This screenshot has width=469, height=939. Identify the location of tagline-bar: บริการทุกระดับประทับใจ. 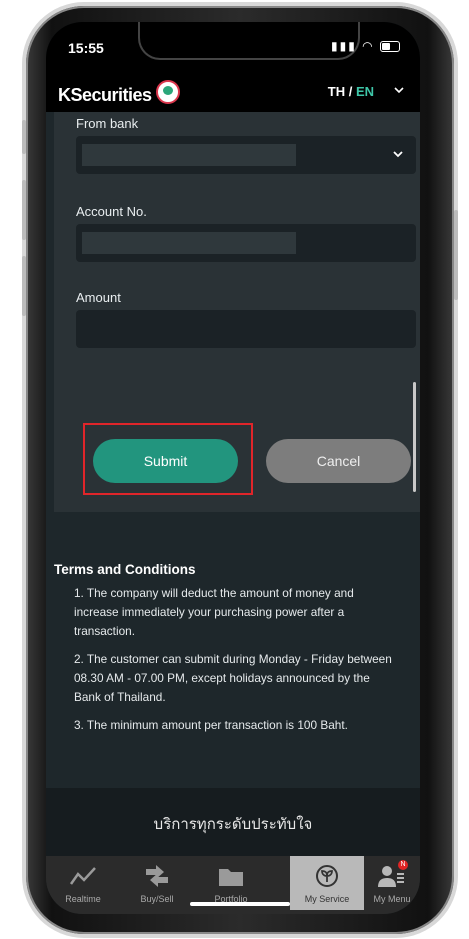
(233, 822).